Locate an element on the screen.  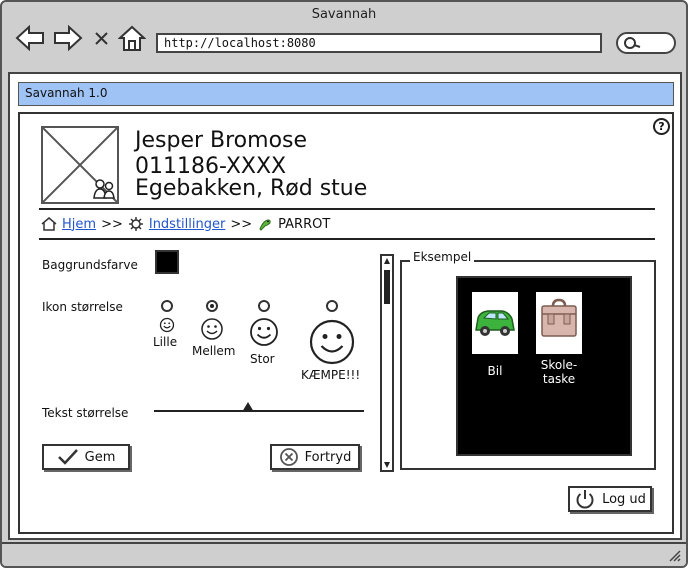
scroll-down-arrow-icon is located at coordinates (387, 465).